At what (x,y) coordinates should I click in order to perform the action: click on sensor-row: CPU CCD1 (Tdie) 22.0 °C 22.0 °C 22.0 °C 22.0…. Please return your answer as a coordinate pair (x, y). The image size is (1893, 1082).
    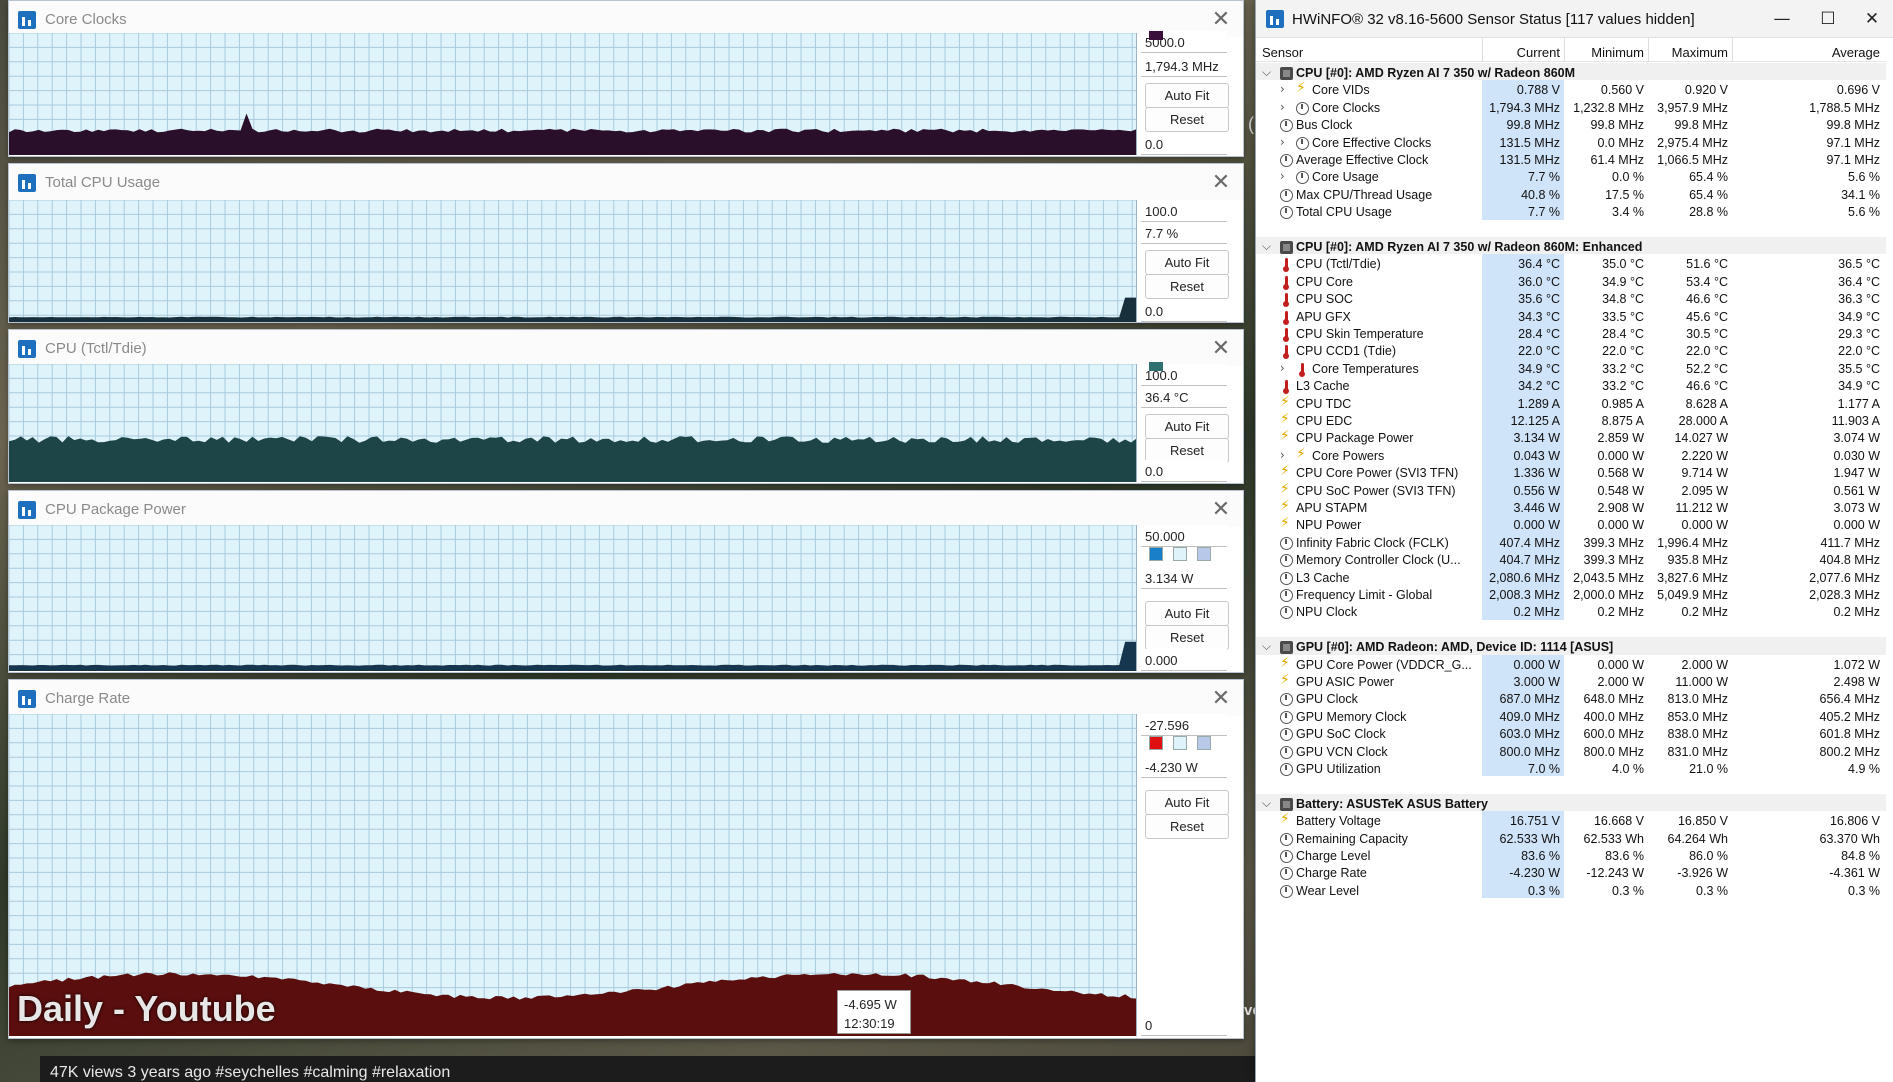
    Looking at the image, I should click on (1571, 350).